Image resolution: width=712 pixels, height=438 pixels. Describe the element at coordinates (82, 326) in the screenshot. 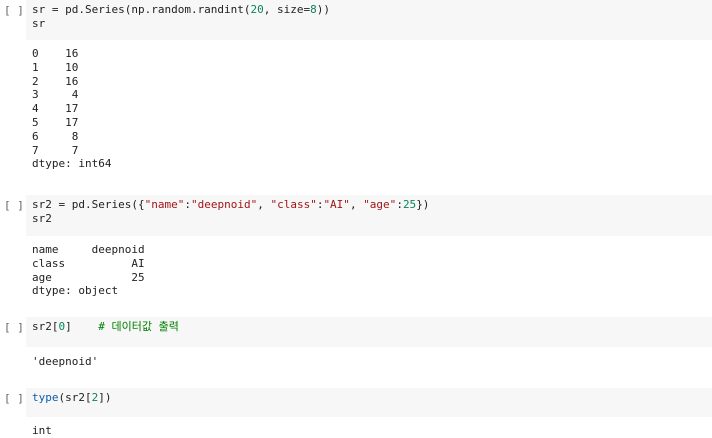

I see `code-token: ]` at that location.